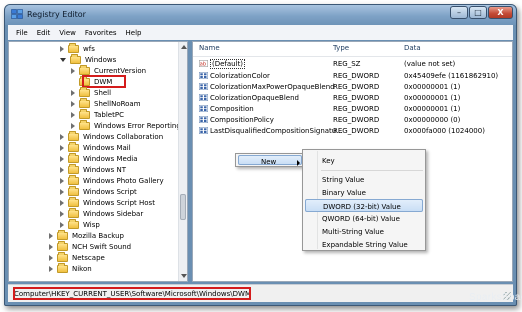 The width and height of the screenshot is (522, 312). I want to click on tree-item-windows-collaboration: Windows Collaboration, so click(111, 136).